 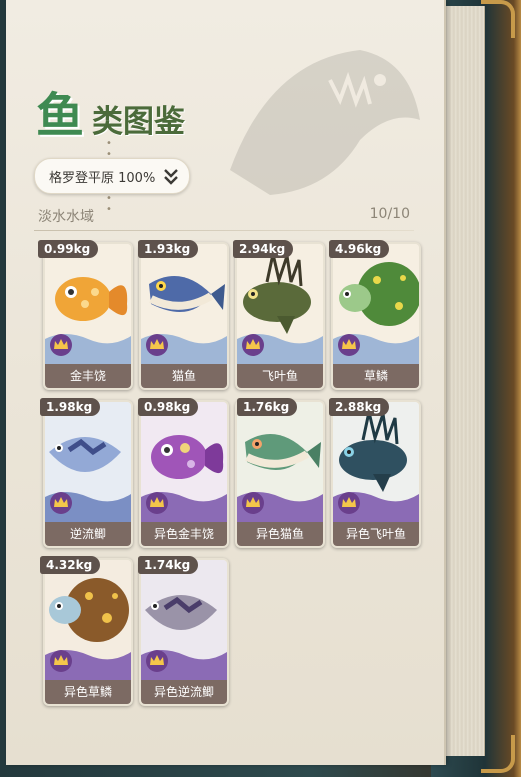 I want to click on fish-weight-badge: 4.96kg, so click(x=359, y=249).